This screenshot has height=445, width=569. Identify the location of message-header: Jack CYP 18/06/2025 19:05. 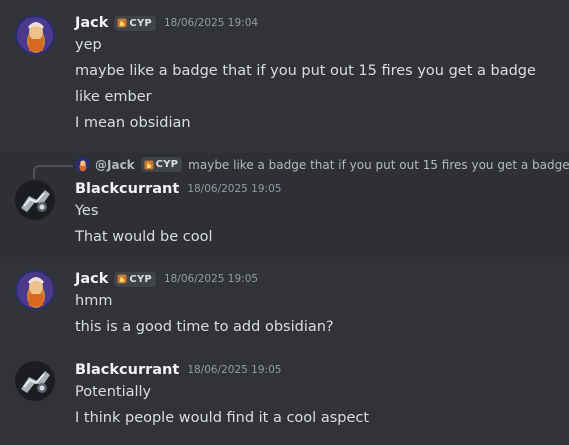
(166, 279).